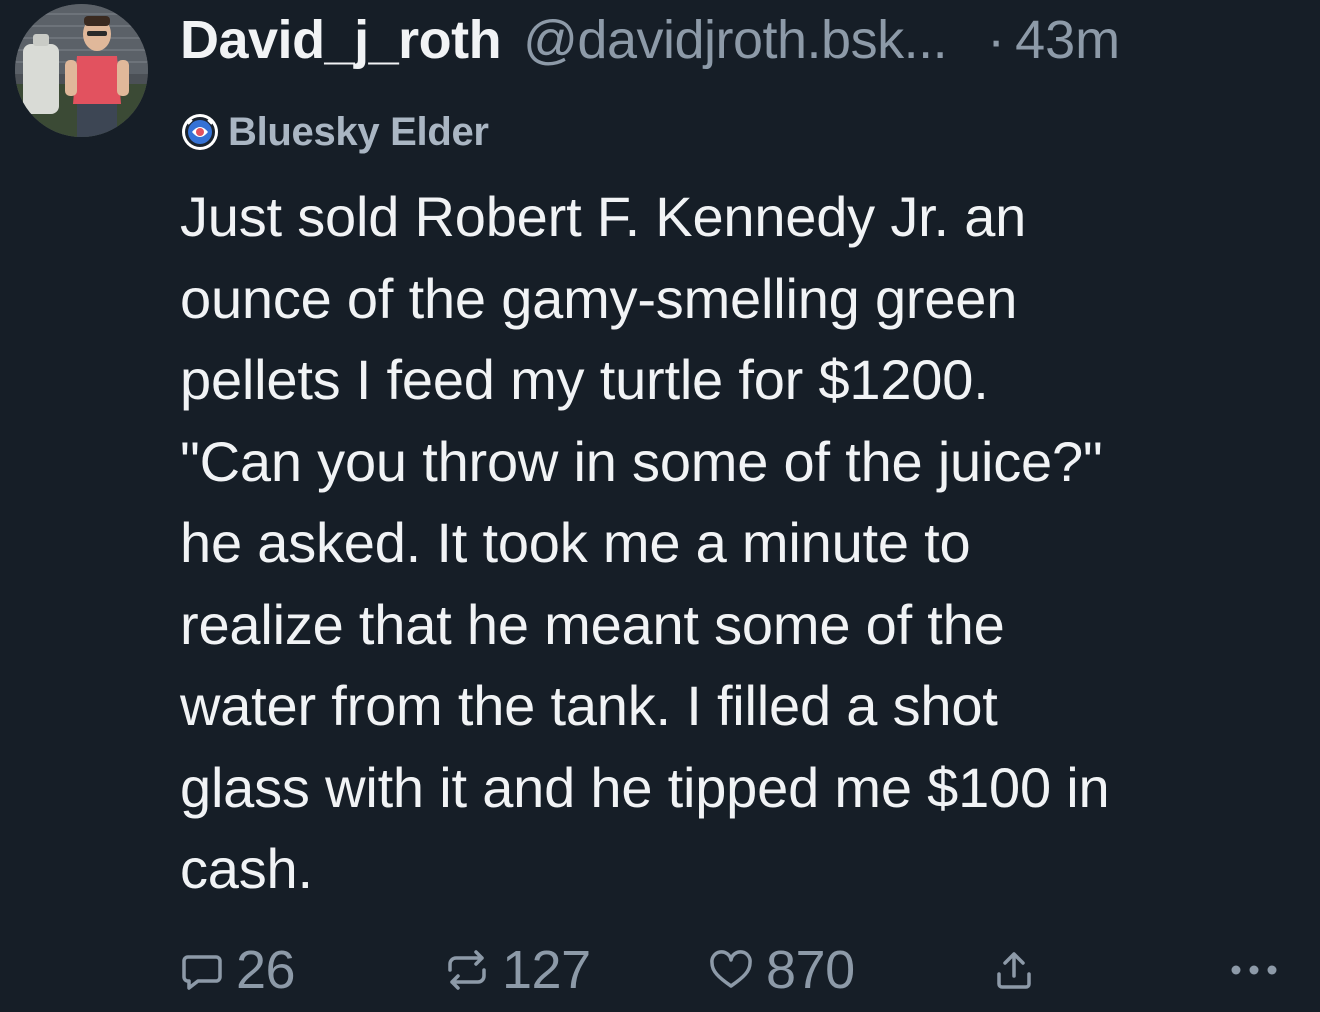  Describe the element at coordinates (246, 868) in the screenshot. I see `post-text-line: cash.` at that location.